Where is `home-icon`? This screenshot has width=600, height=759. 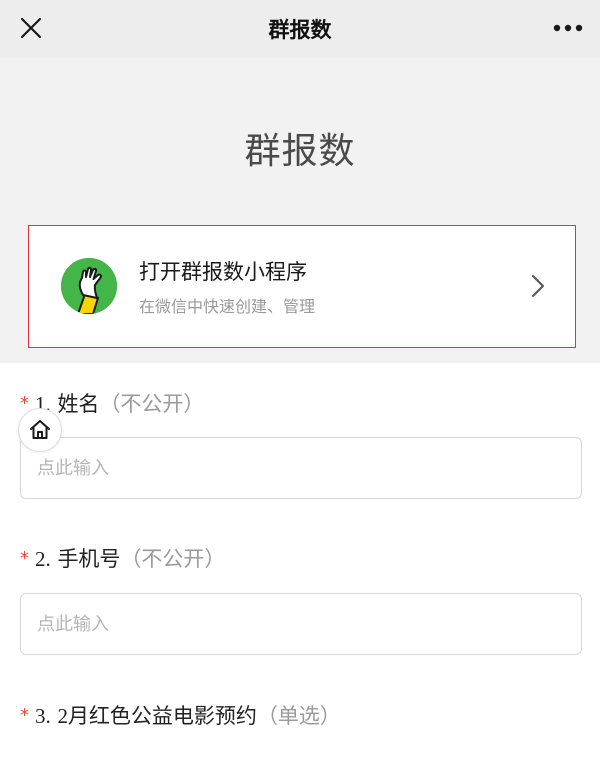
home-icon is located at coordinates (40, 430).